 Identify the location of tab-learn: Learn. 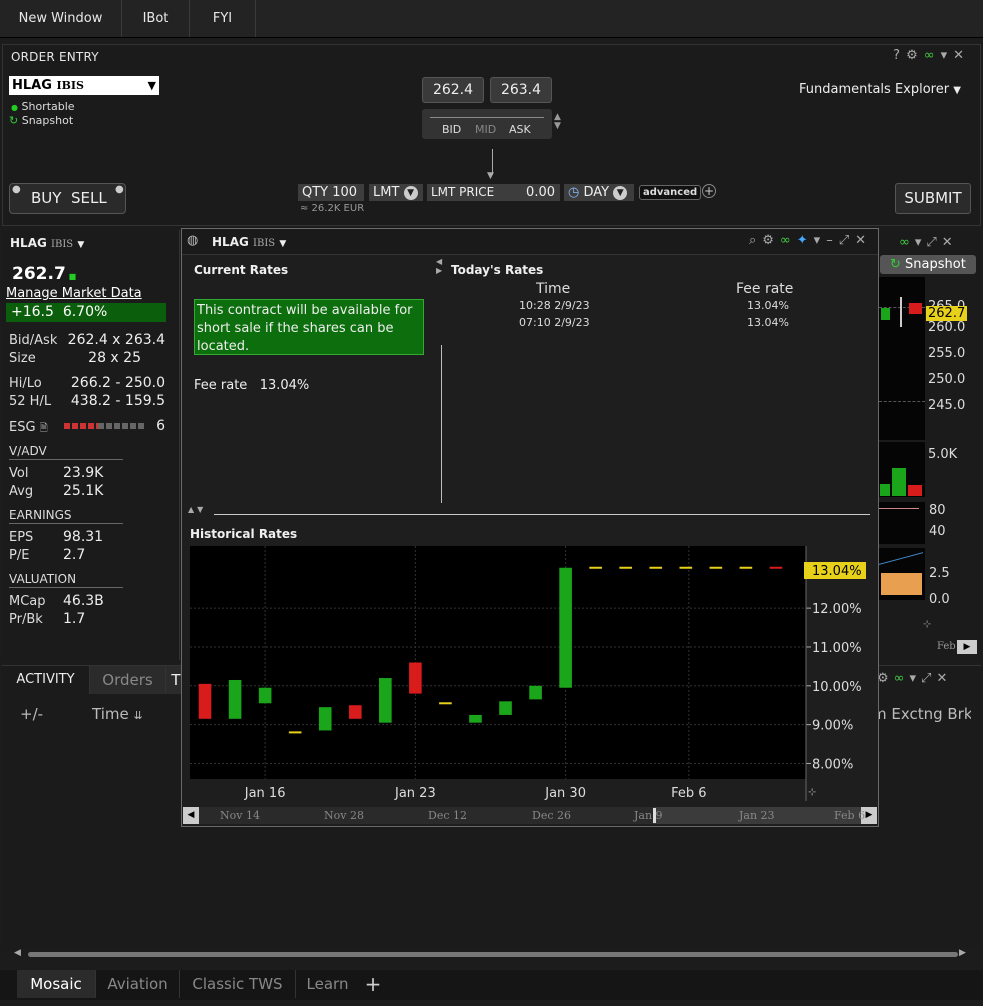
(327, 984).